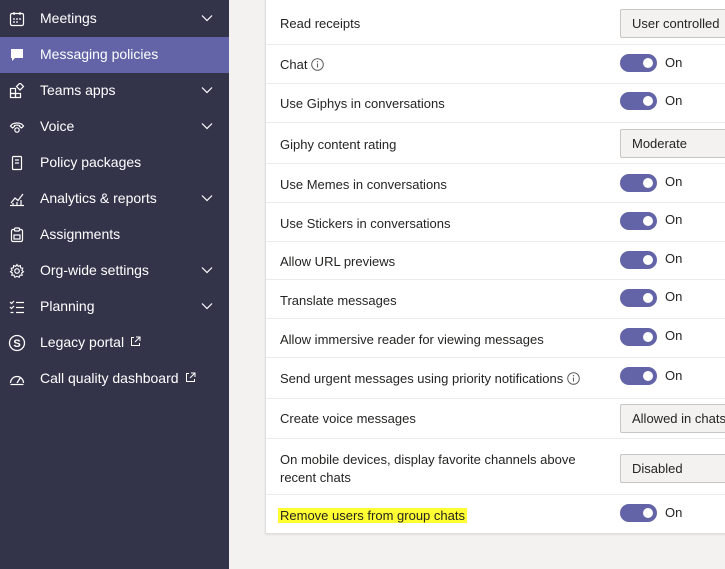 This screenshot has height=569, width=725. Describe the element at coordinates (638, 376) in the screenshot. I see `priority-notifications-toggle` at that location.